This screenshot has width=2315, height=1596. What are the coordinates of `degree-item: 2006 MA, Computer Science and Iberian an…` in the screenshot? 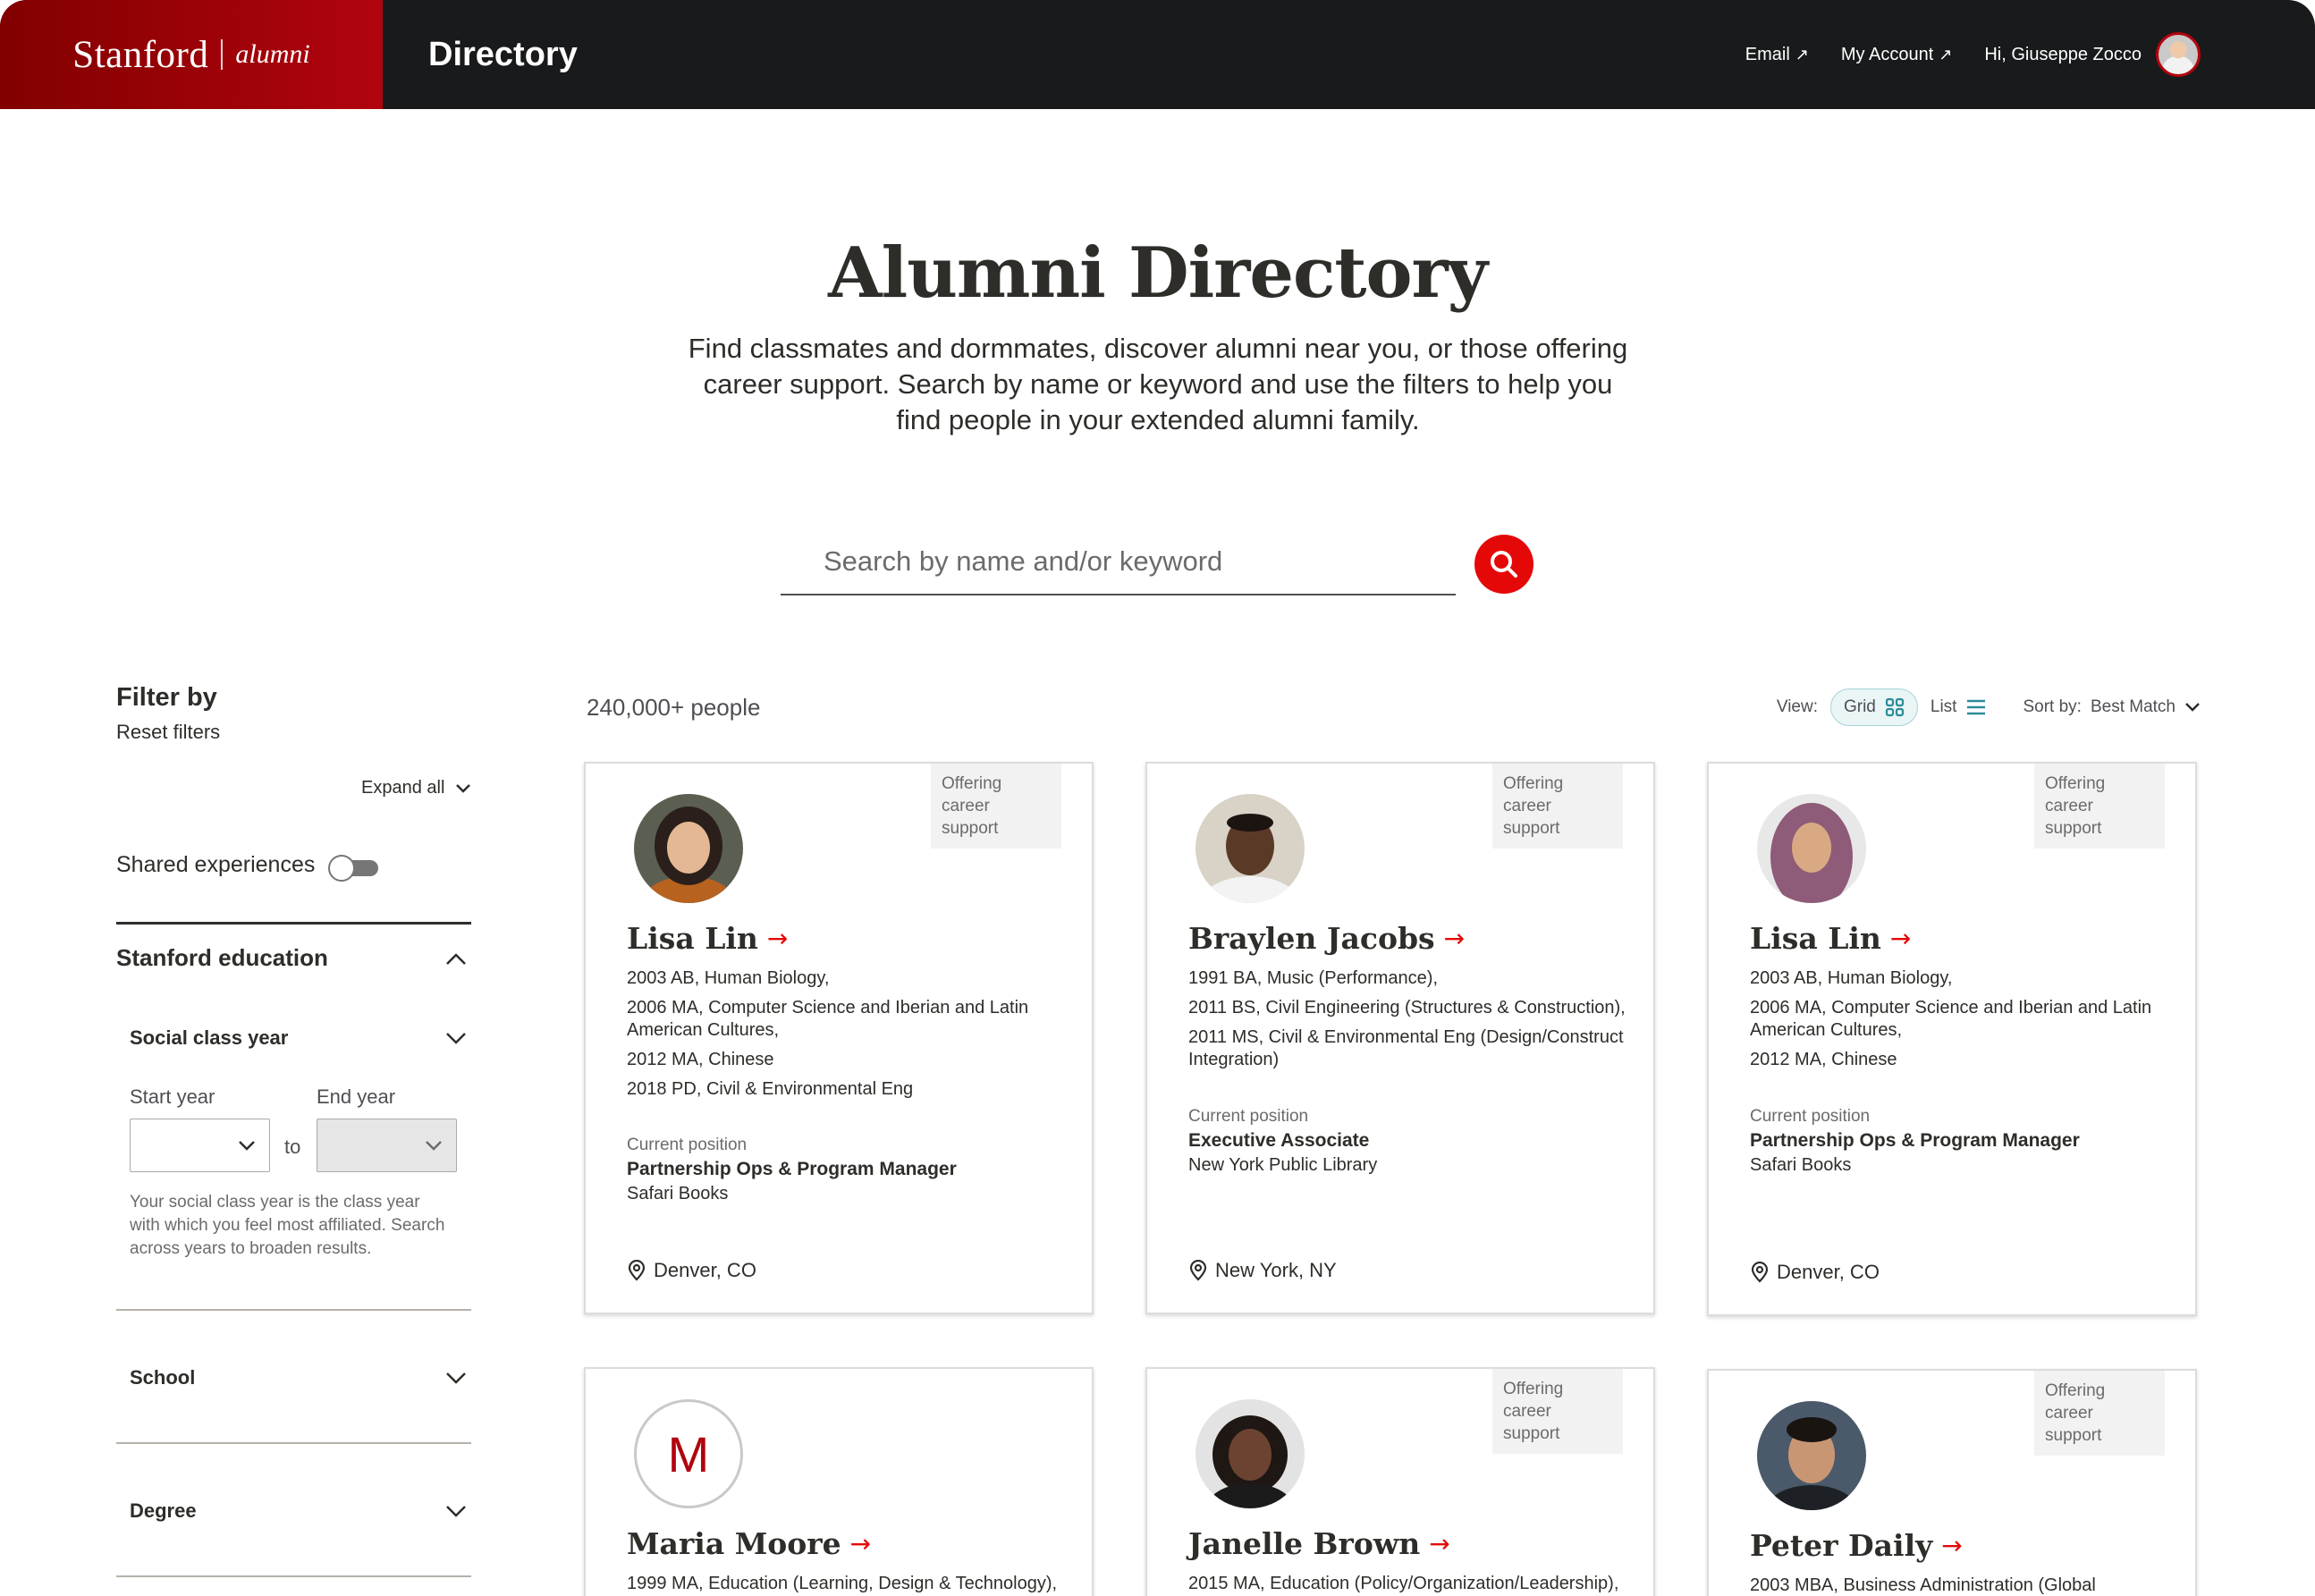 It's located at (1951, 1019).